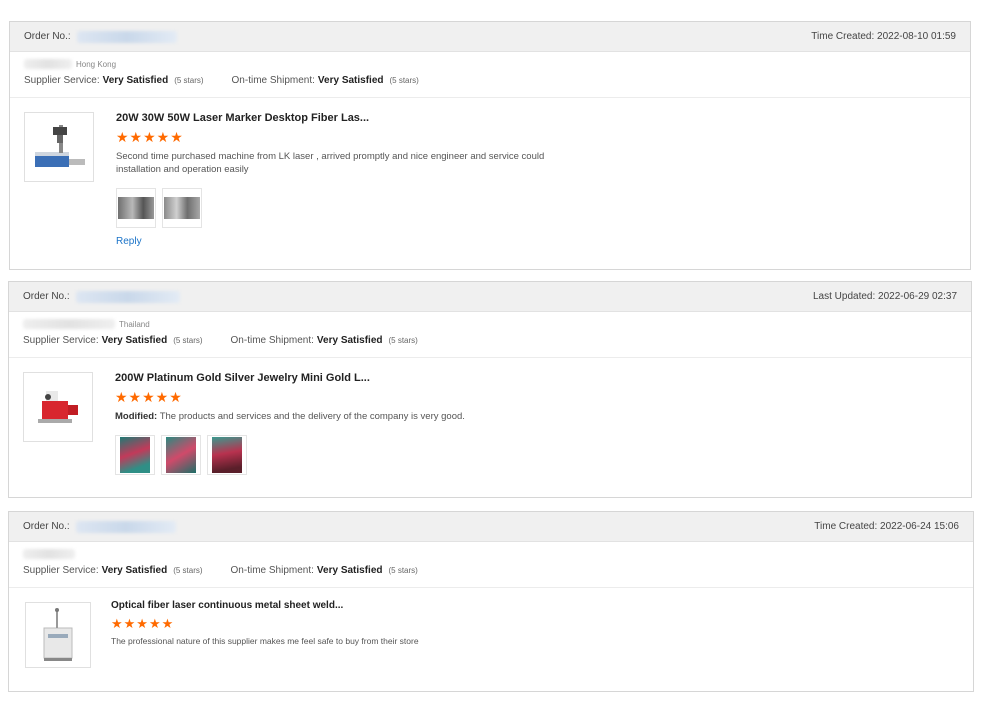 This screenshot has height=716, width=985. I want to click on reply-link: Reply, so click(129, 241).